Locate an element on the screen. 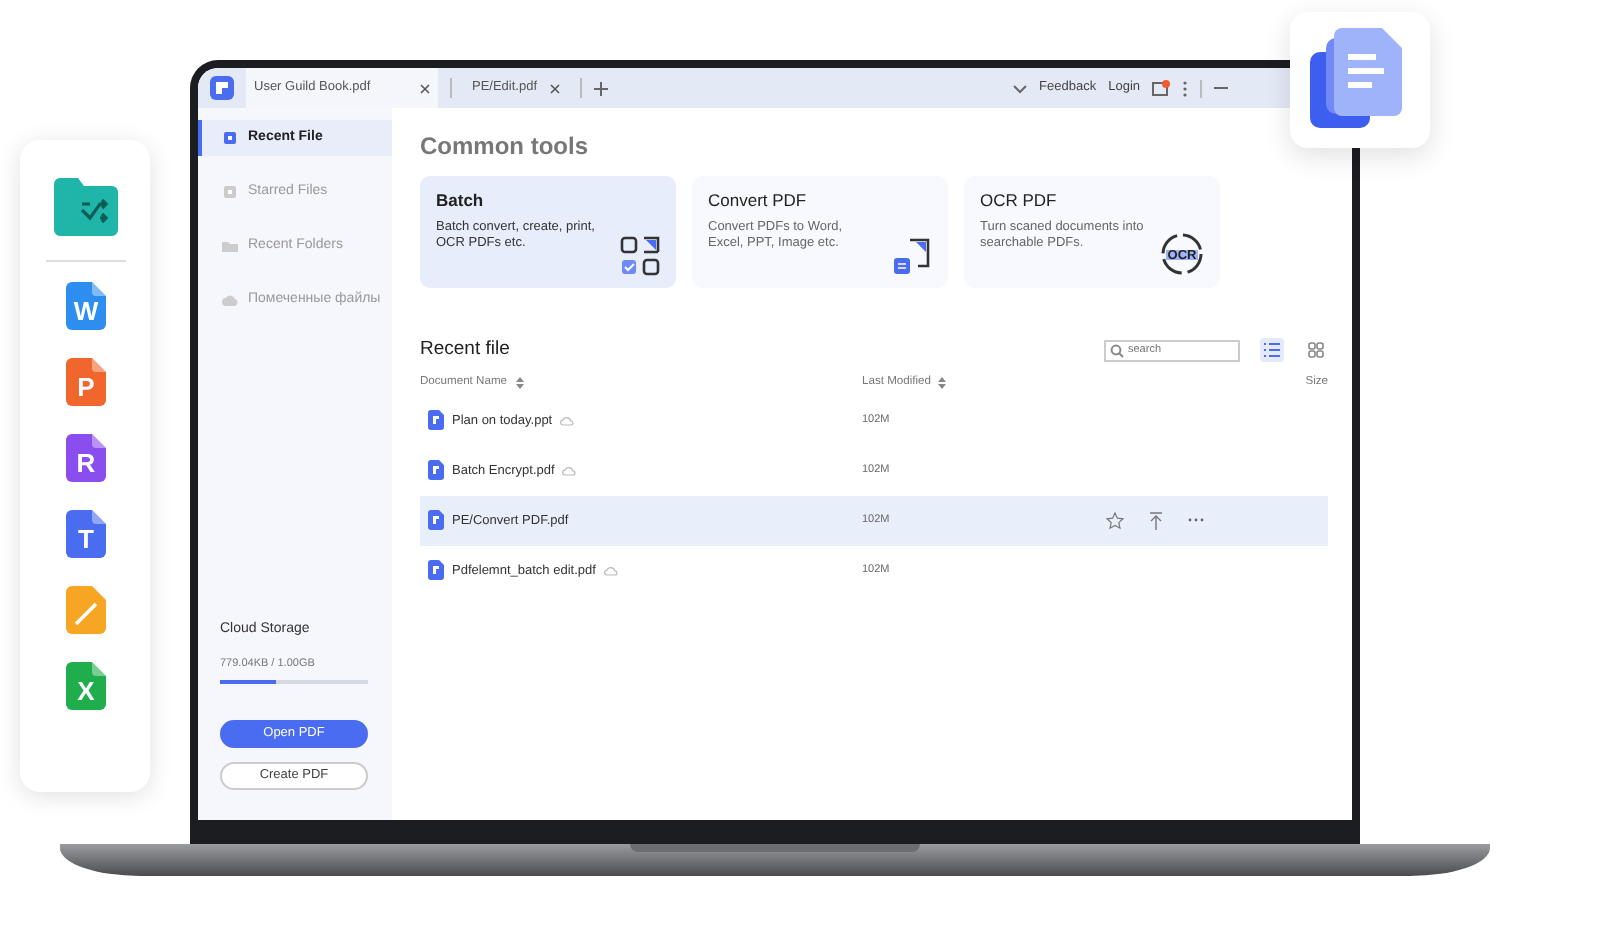 This screenshot has height=928, width=1618. minimize-icon is located at coordinates (1221, 88).